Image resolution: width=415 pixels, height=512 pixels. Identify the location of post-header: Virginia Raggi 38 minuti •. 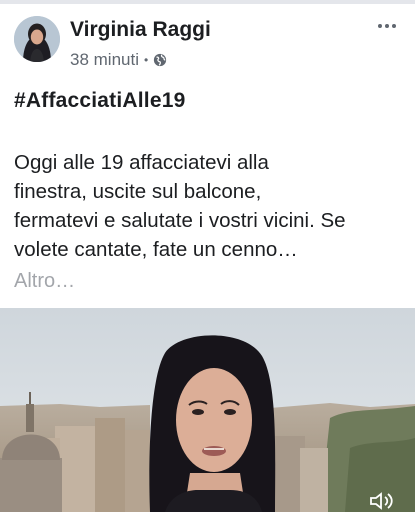
(207, 39).